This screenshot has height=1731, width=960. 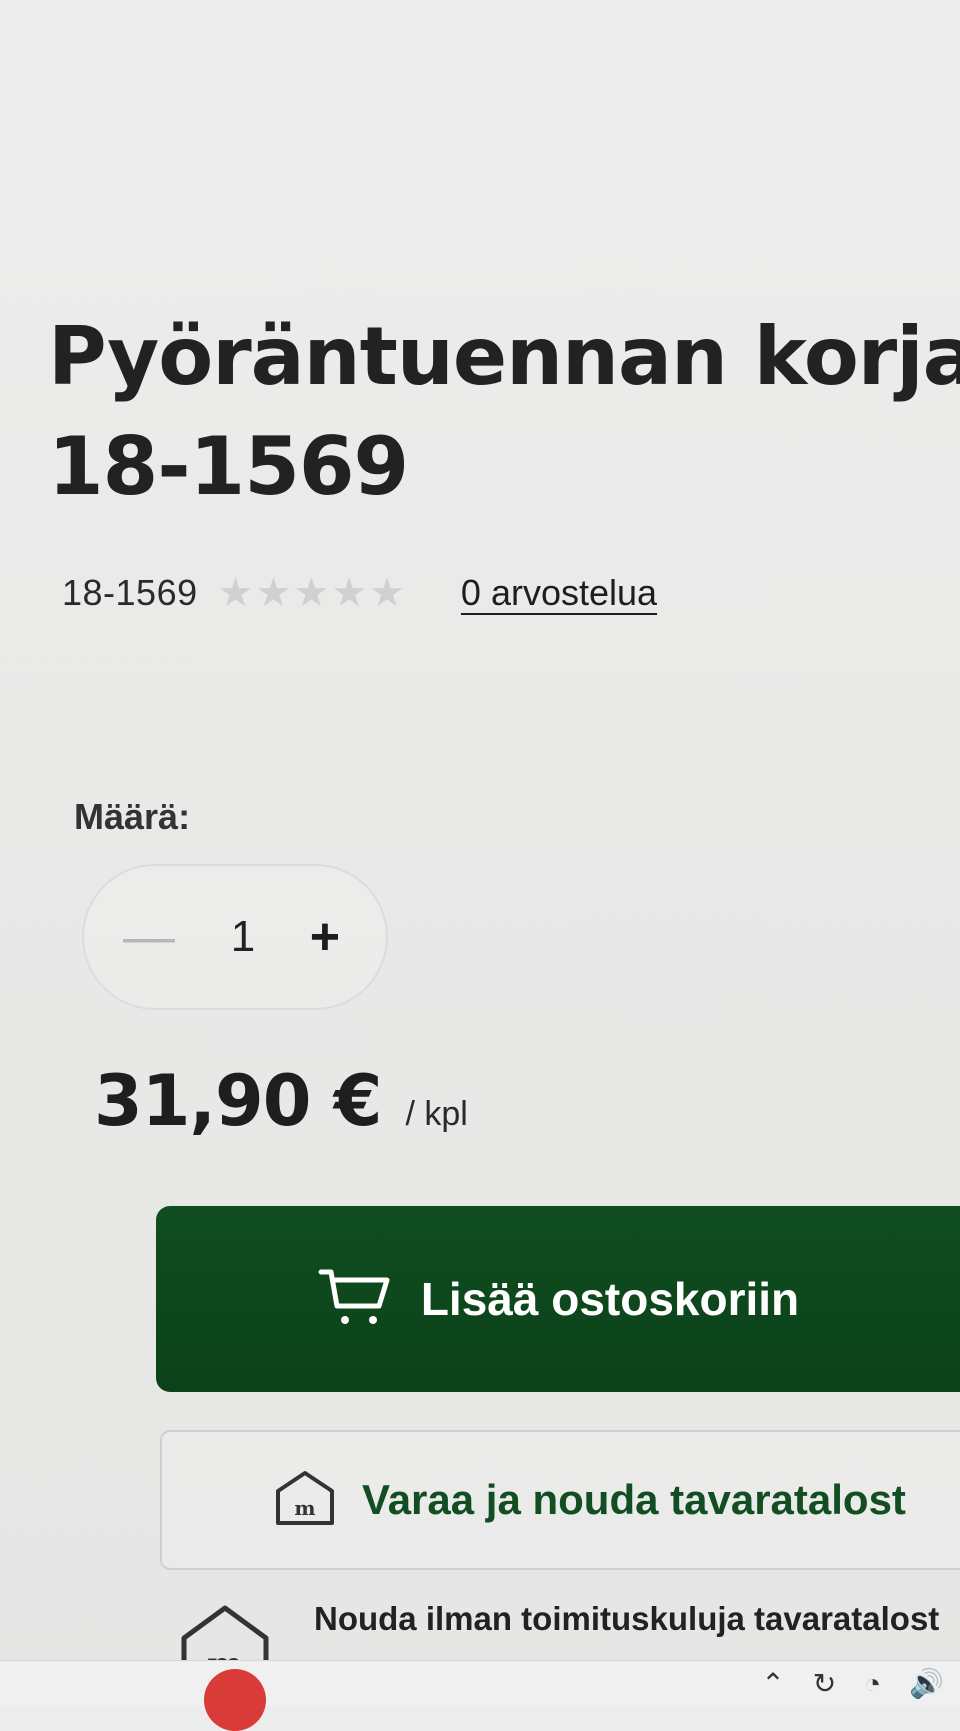 I want to click on product-title-line-1: Pyöräntuennan korjaus, so click(x=504, y=356).